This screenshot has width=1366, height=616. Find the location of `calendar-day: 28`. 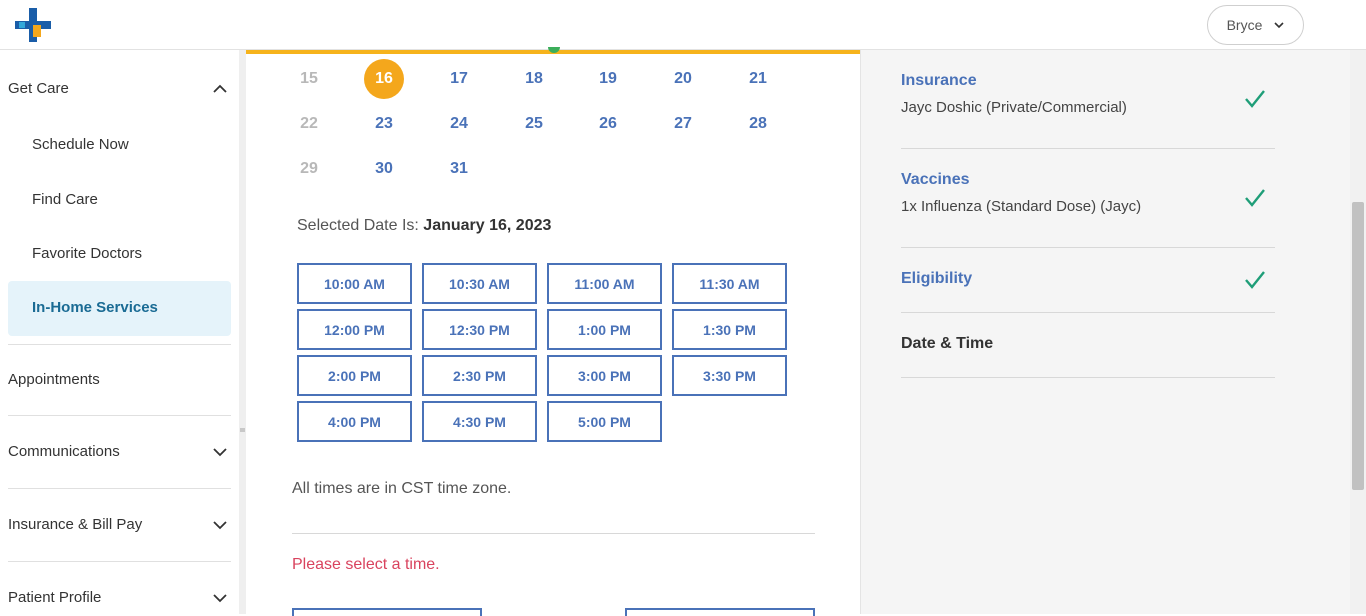

calendar-day: 28 is located at coordinates (758, 124).